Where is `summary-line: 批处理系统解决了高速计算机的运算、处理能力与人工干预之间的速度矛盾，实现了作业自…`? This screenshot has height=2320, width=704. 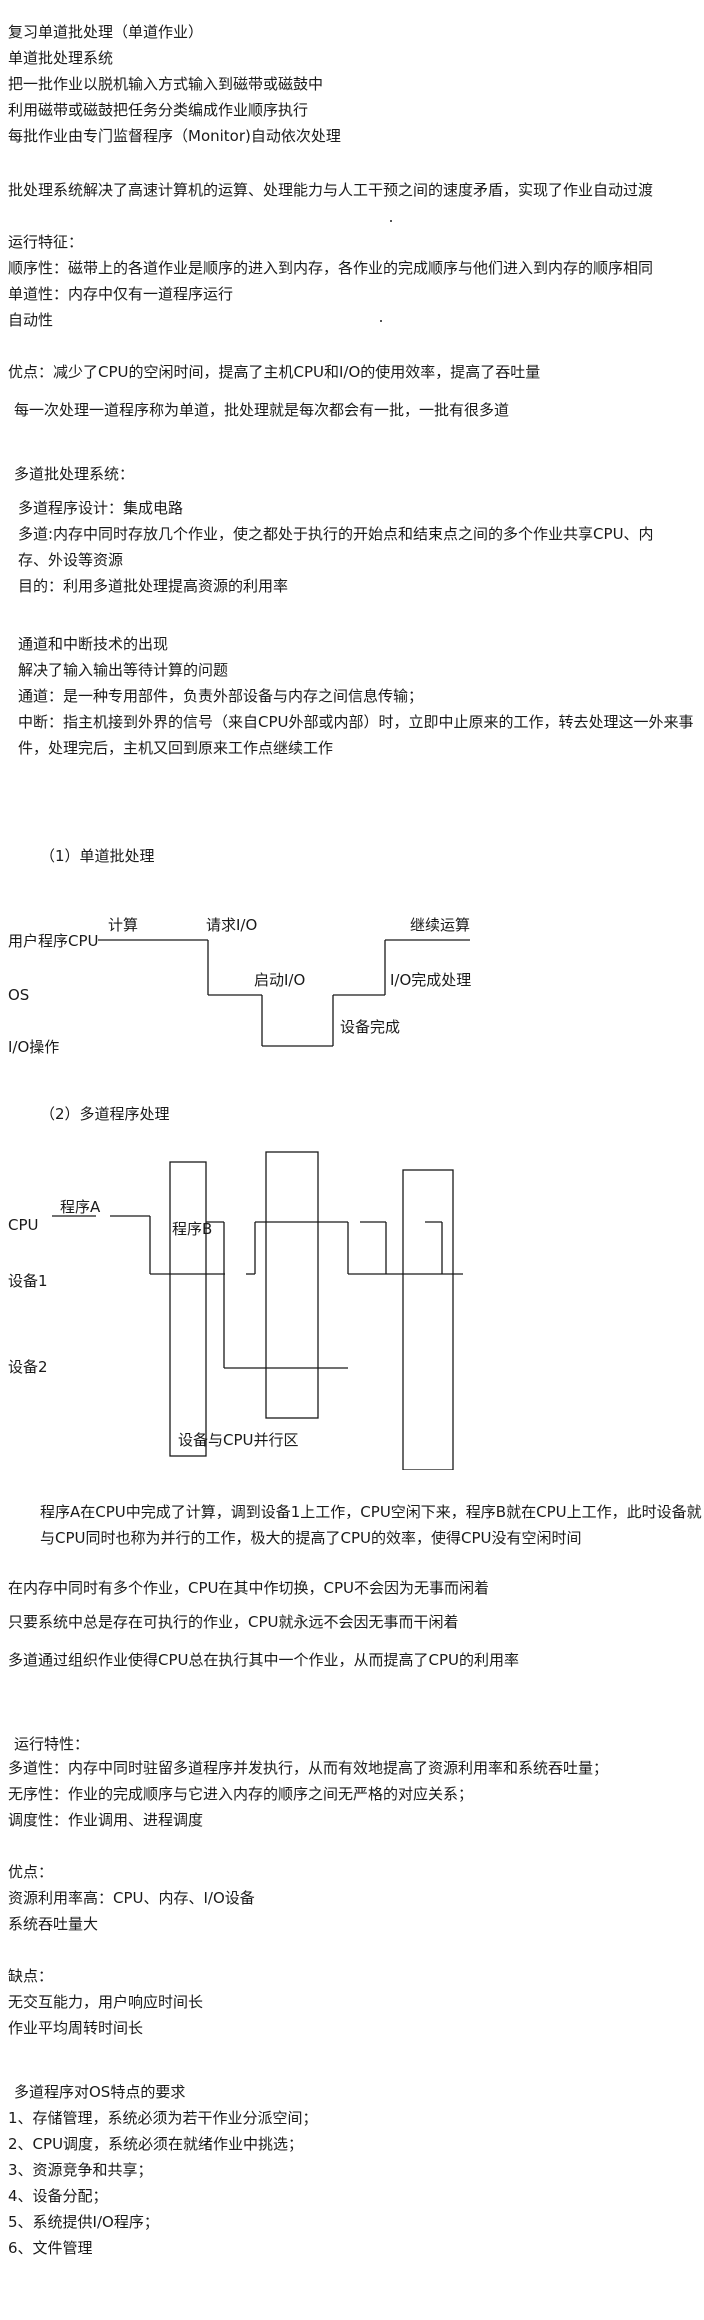
summary-line: 批处理系统解决了高速计算机的运算、处理能力与人工干预之间的速度矛盾，实现了作业自… is located at coordinates (331, 190).